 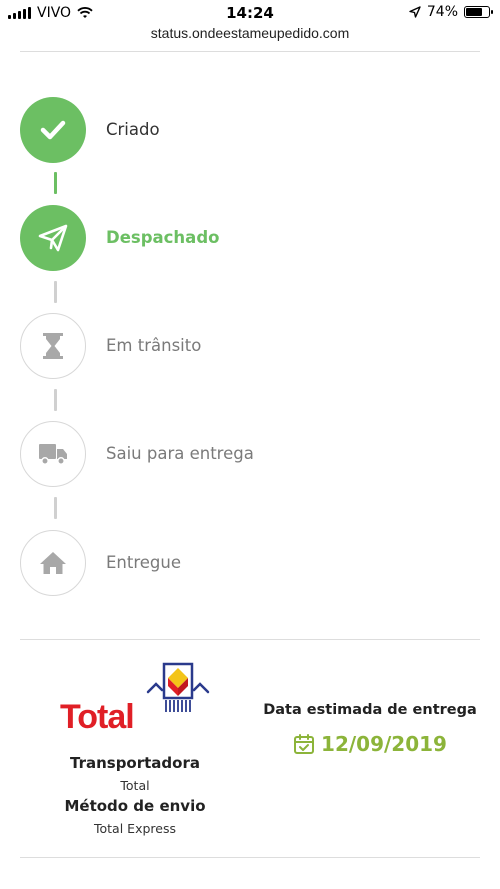 What do you see at coordinates (163, 237) in the screenshot?
I see `step-label: Despachado` at bounding box center [163, 237].